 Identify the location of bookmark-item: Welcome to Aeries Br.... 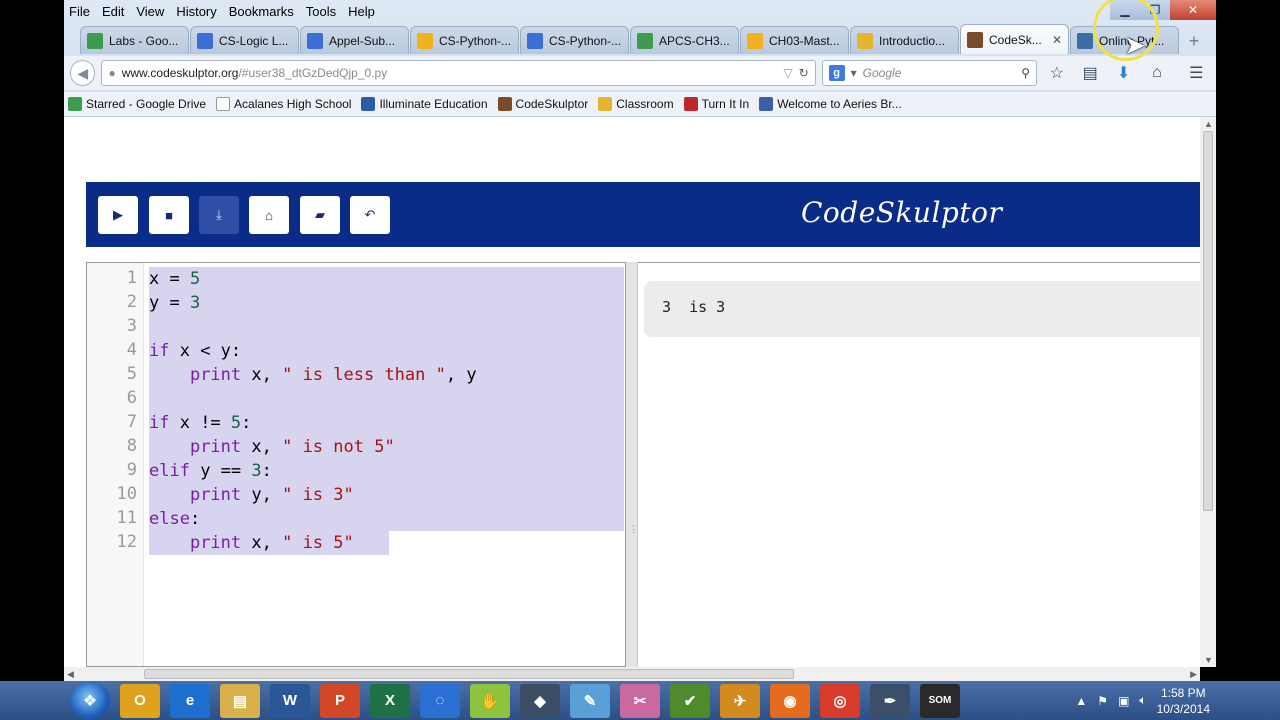
(830, 104).